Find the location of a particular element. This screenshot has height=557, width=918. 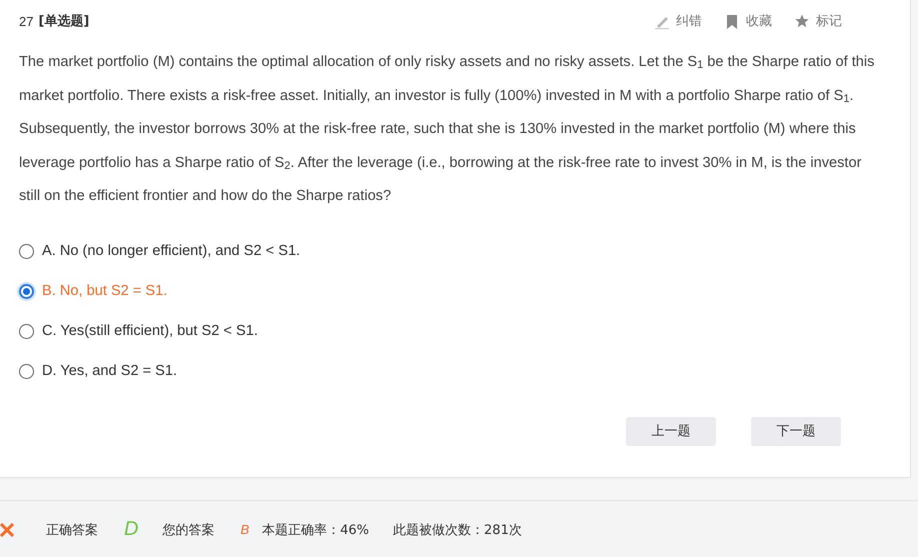

question-number: 27 is located at coordinates (26, 21).